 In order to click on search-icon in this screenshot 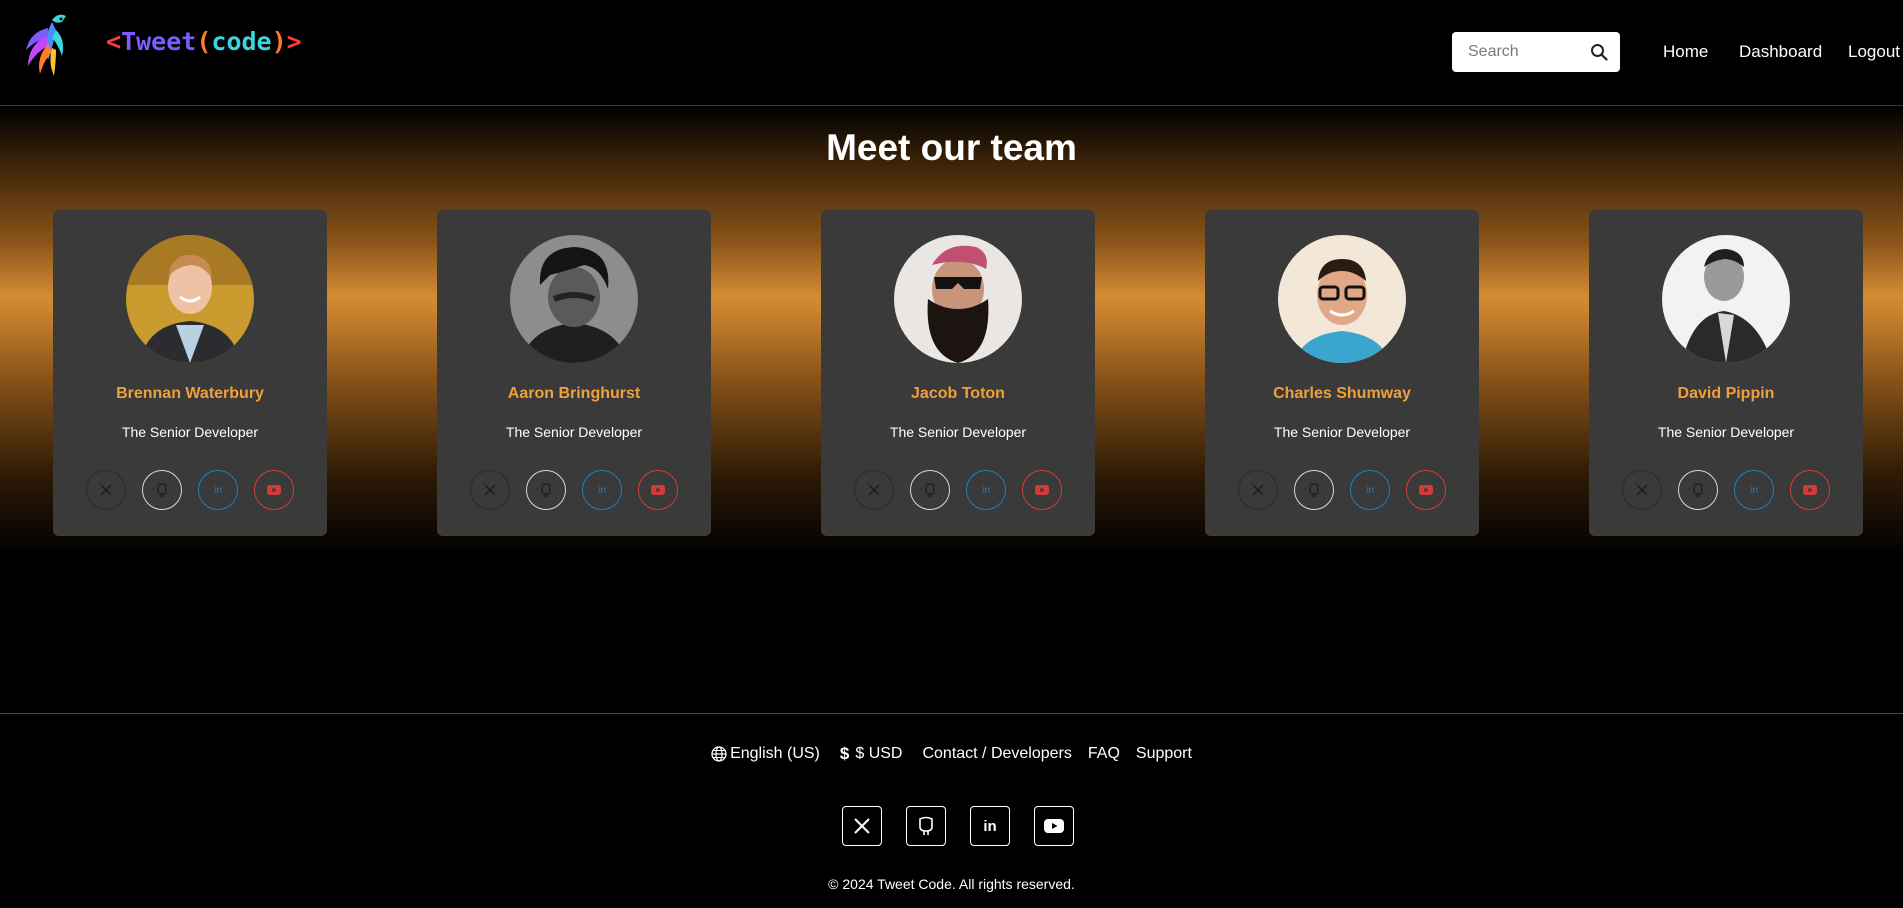, I will do `click(1599, 52)`.